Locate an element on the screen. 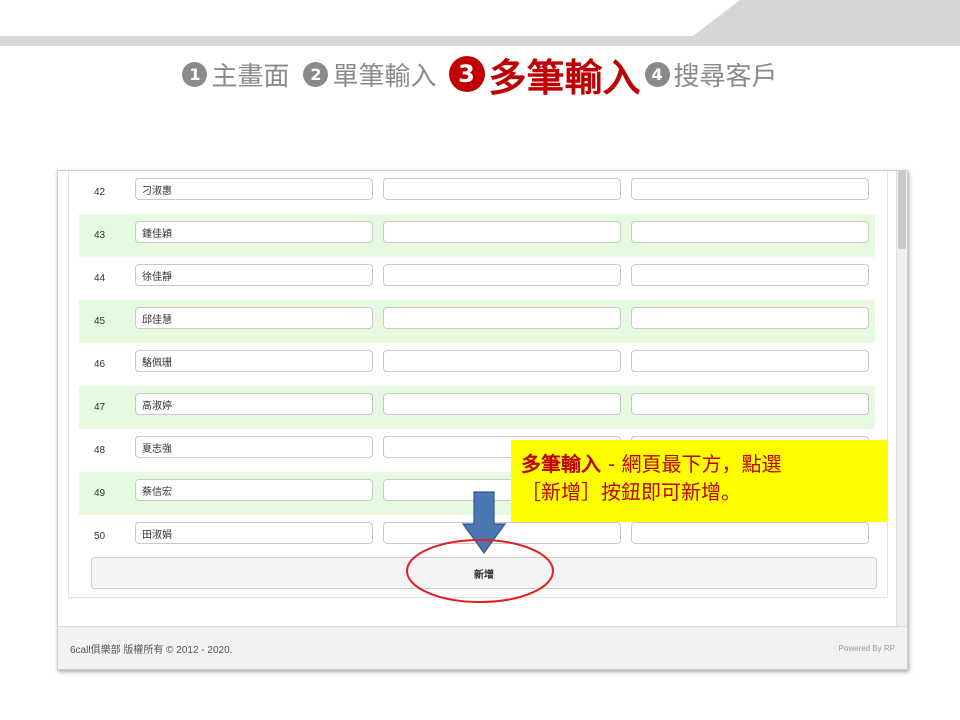 This screenshot has width=960, height=720. callout-line-1: 多筆輸入 - 網頁最下方，點選 is located at coordinates (700, 464).